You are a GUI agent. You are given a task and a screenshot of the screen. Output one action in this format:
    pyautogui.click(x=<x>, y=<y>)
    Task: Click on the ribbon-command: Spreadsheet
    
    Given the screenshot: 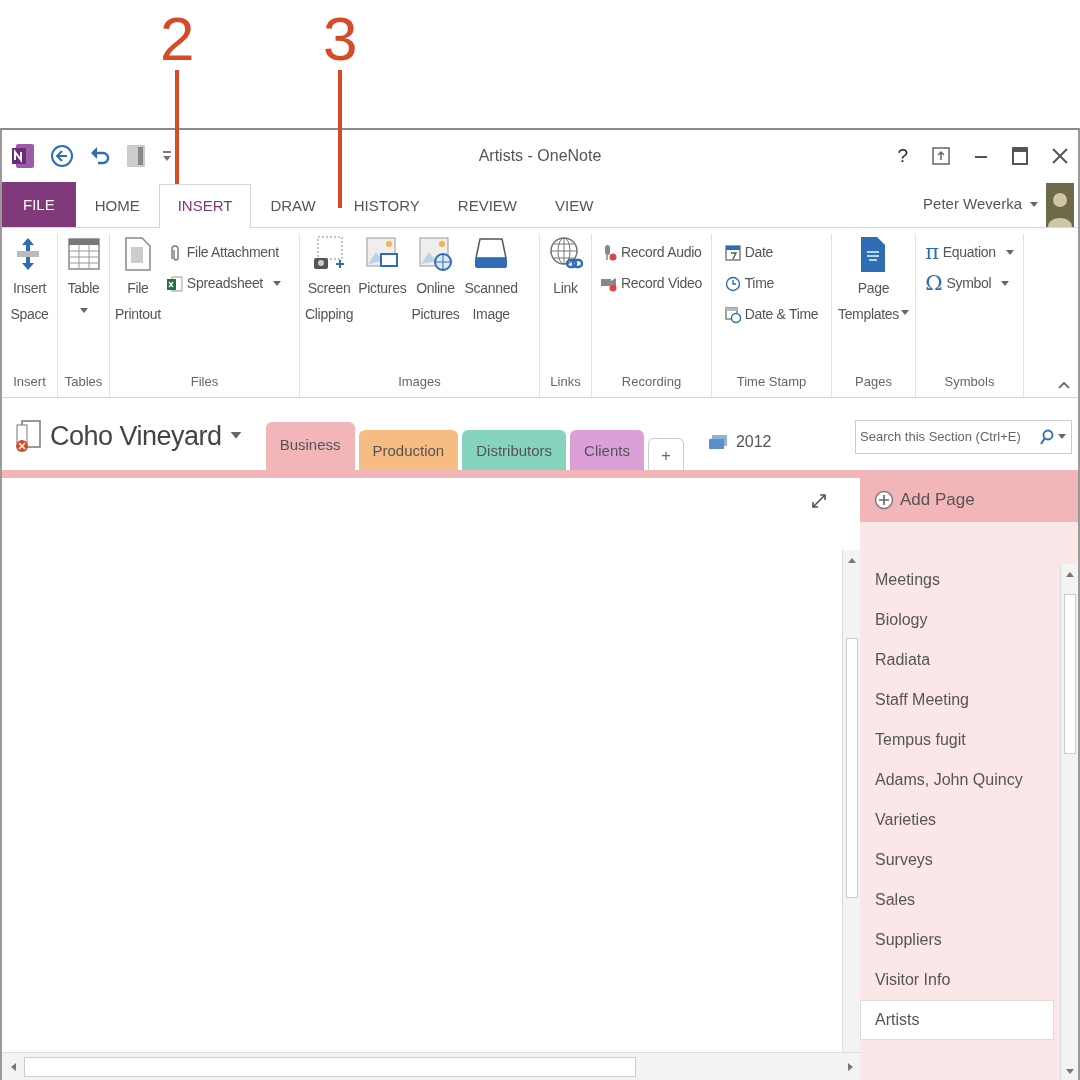 What is the action you would take?
    pyautogui.click(x=223, y=283)
    